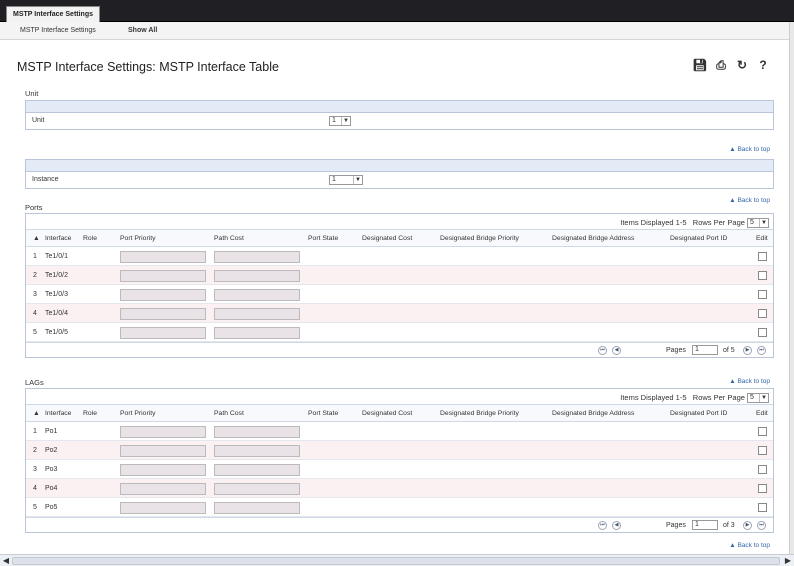  What do you see at coordinates (729, 350) in the screenshot?
I see `ports-page-total: of 5` at bounding box center [729, 350].